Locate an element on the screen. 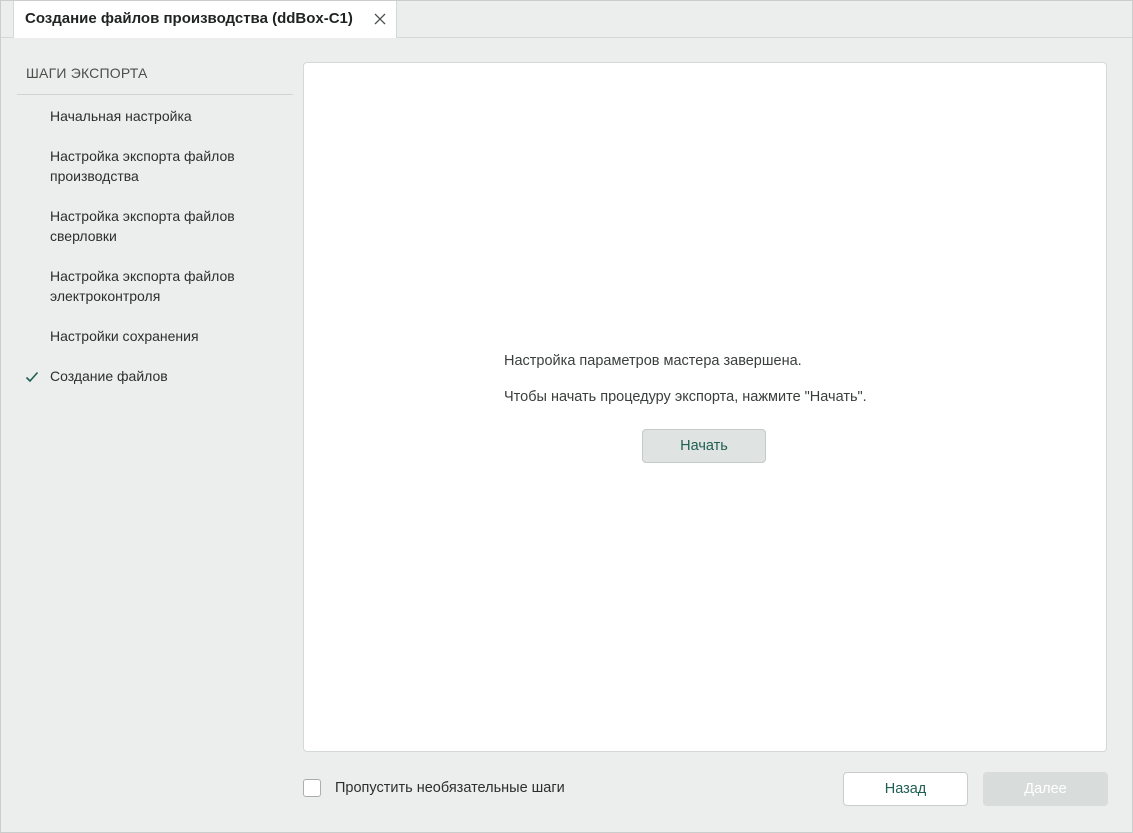  tab-production-files: Создание файлов производства (ddBox-C1) is located at coordinates (205, 19).